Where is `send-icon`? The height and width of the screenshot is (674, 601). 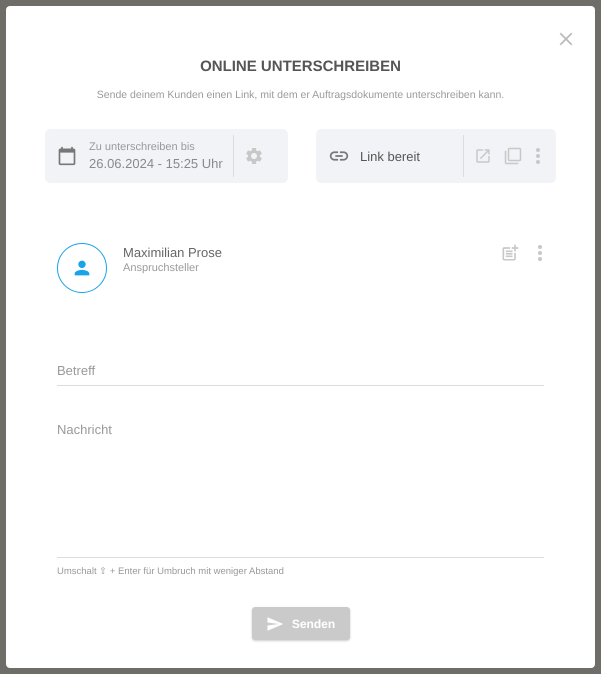
send-icon is located at coordinates (275, 623).